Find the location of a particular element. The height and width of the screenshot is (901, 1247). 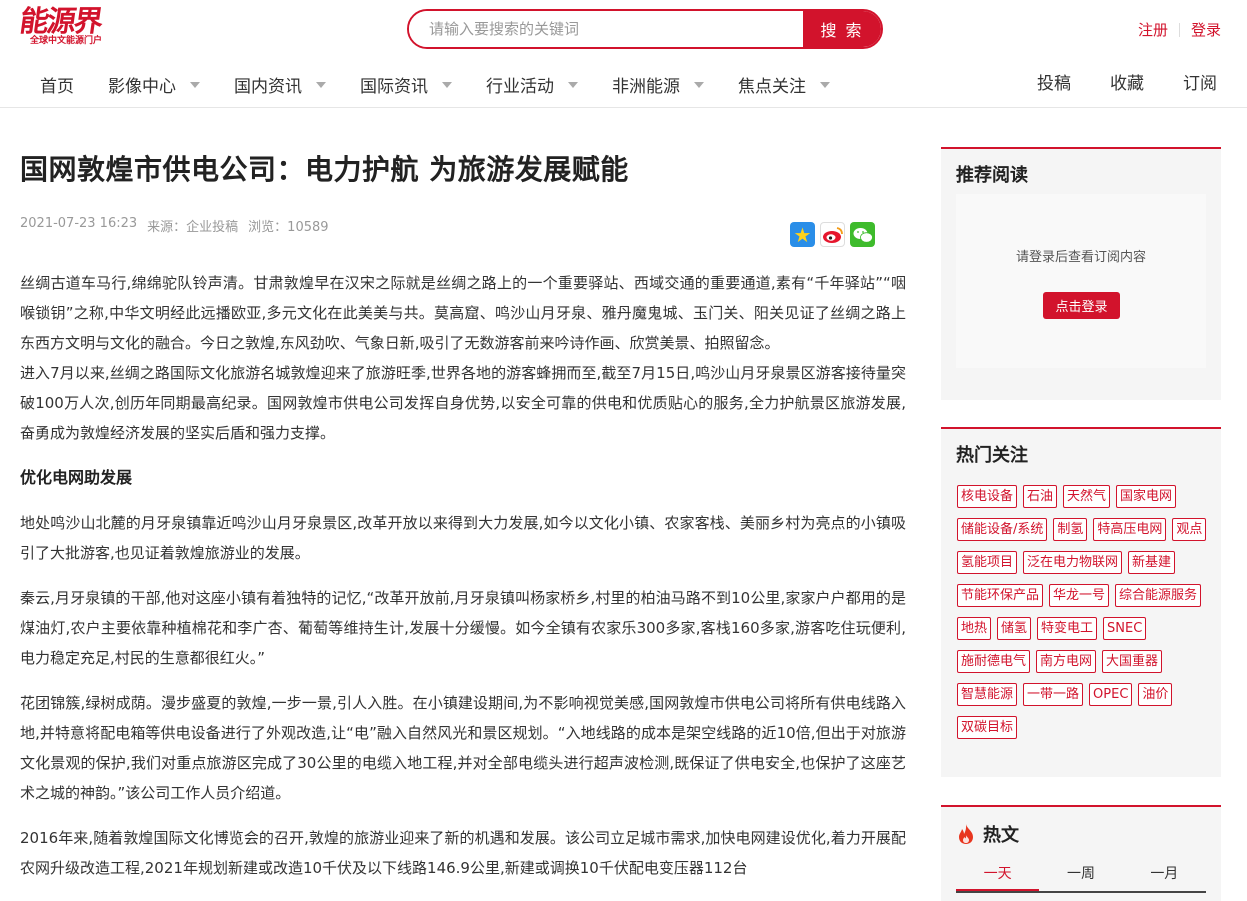

auth-links: 注册 登录 is located at coordinates (1179, 29).